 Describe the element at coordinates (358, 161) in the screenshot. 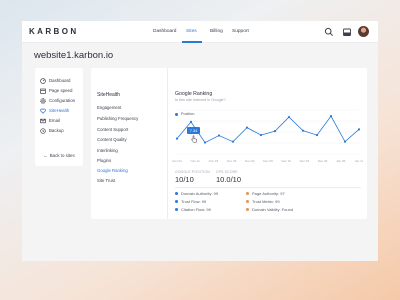

I see `x-tick-label: Jan 13` at that location.